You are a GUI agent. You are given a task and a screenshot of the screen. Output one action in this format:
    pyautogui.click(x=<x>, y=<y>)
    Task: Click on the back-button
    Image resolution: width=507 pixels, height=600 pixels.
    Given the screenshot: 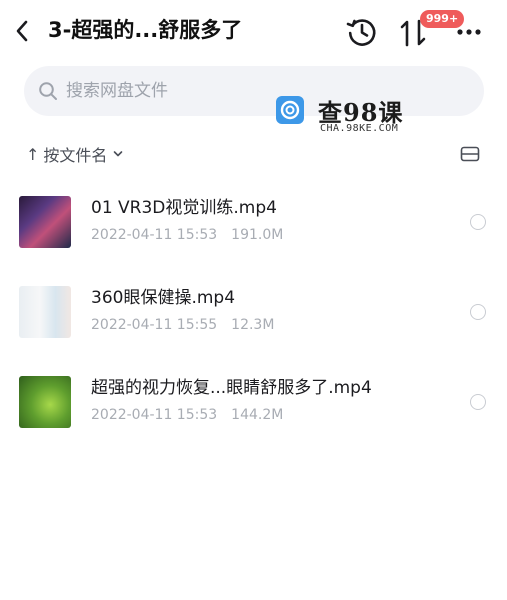 What is the action you would take?
    pyautogui.click(x=22, y=31)
    